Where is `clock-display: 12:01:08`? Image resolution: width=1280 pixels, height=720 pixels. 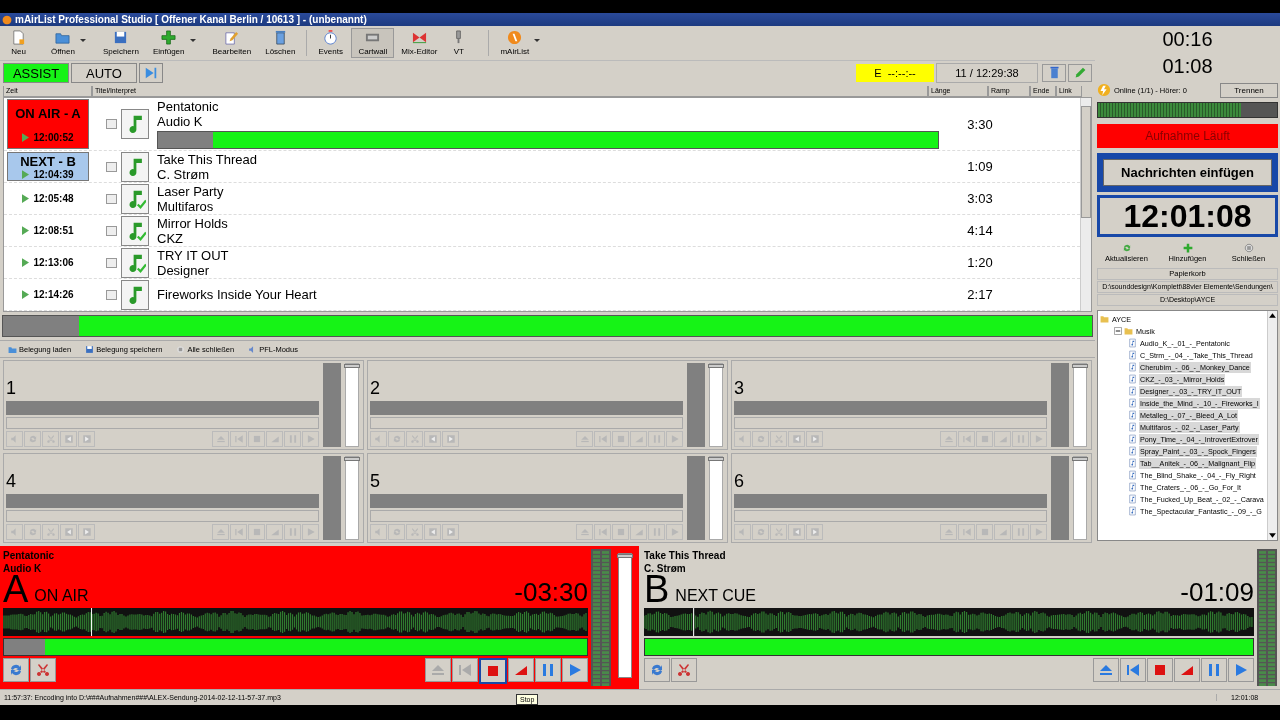
clock-display: 12:01:08 is located at coordinates (1187, 216).